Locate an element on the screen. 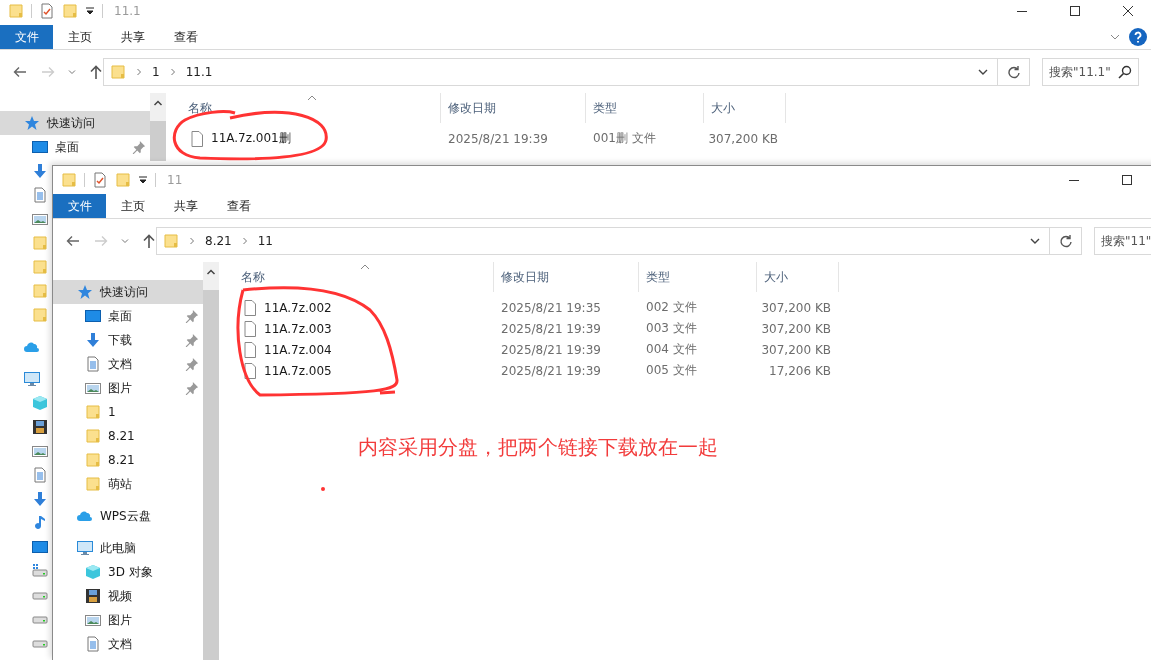  file-name: 11A.7z.003 is located at coordinates (298, 328).